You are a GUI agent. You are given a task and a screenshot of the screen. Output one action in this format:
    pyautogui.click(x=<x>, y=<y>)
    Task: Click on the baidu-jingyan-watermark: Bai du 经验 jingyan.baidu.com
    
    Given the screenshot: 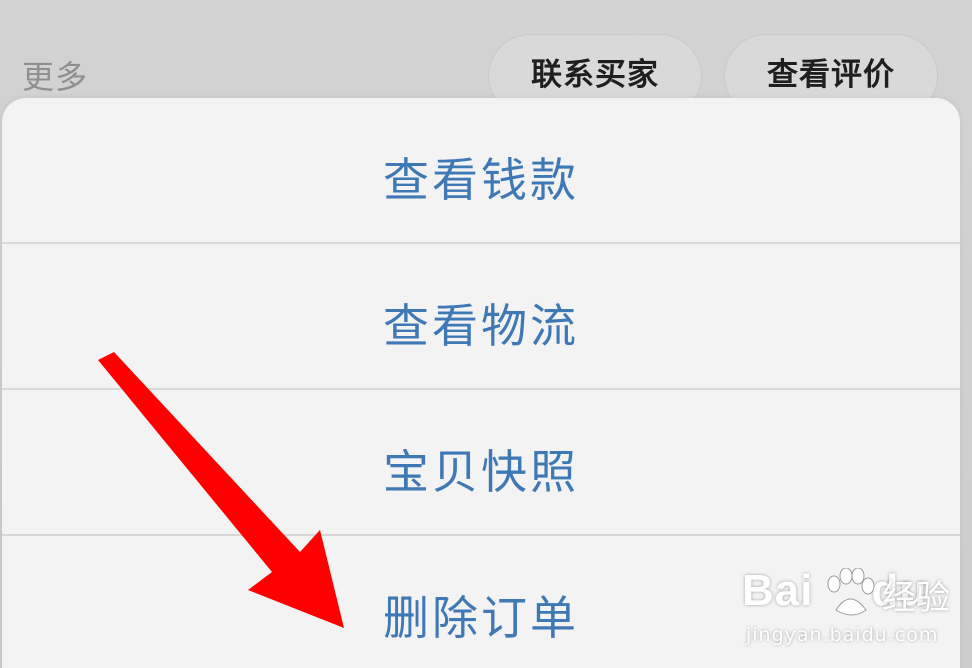 What is the action you would take?
    pyautogui.click(x=852, y=612)
    